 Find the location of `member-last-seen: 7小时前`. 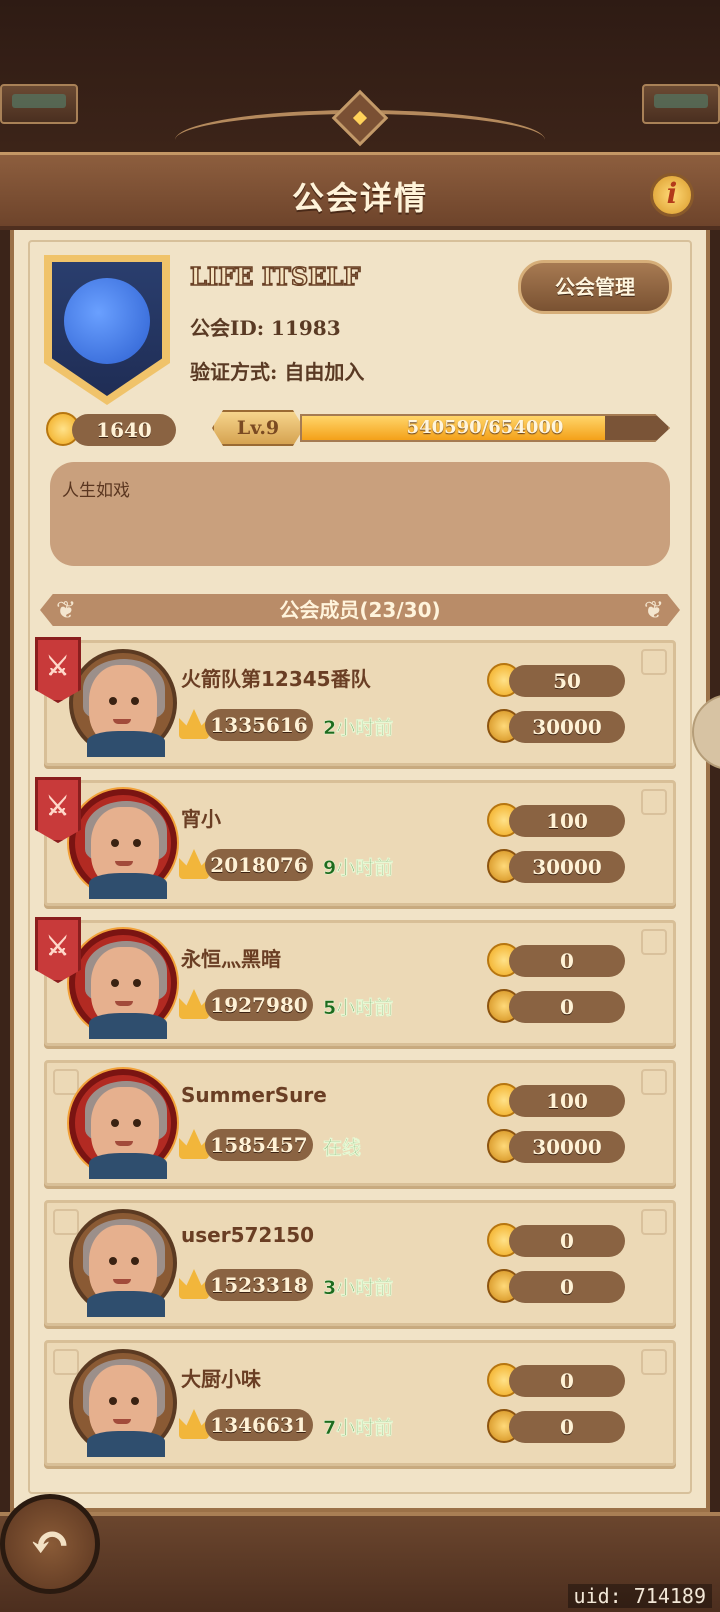

member-last-seen: 7小时前 is located at coordinates (358, 1428).